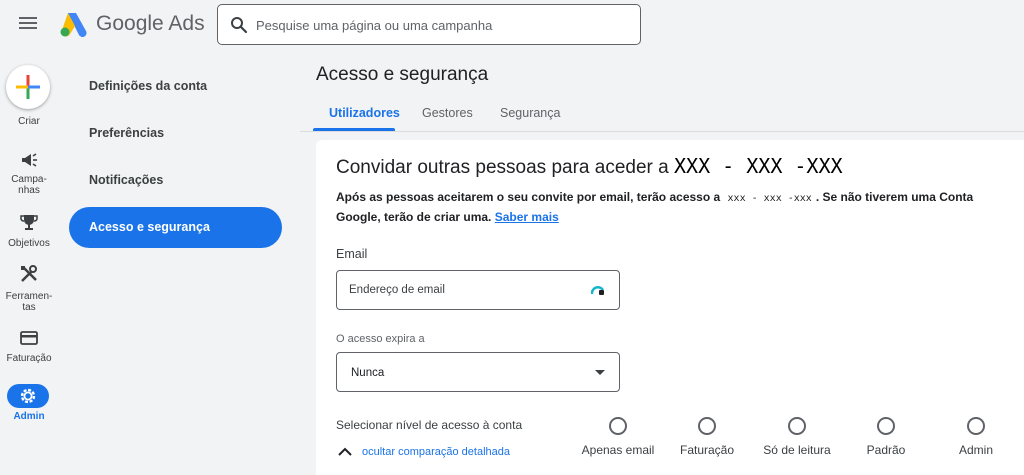 The height and width of the screenshot is (475, 1024). What do you see at coordinates (354, 129) in the screenshot?
I see `active-tab-indicator` at bounding box center [354, 129].